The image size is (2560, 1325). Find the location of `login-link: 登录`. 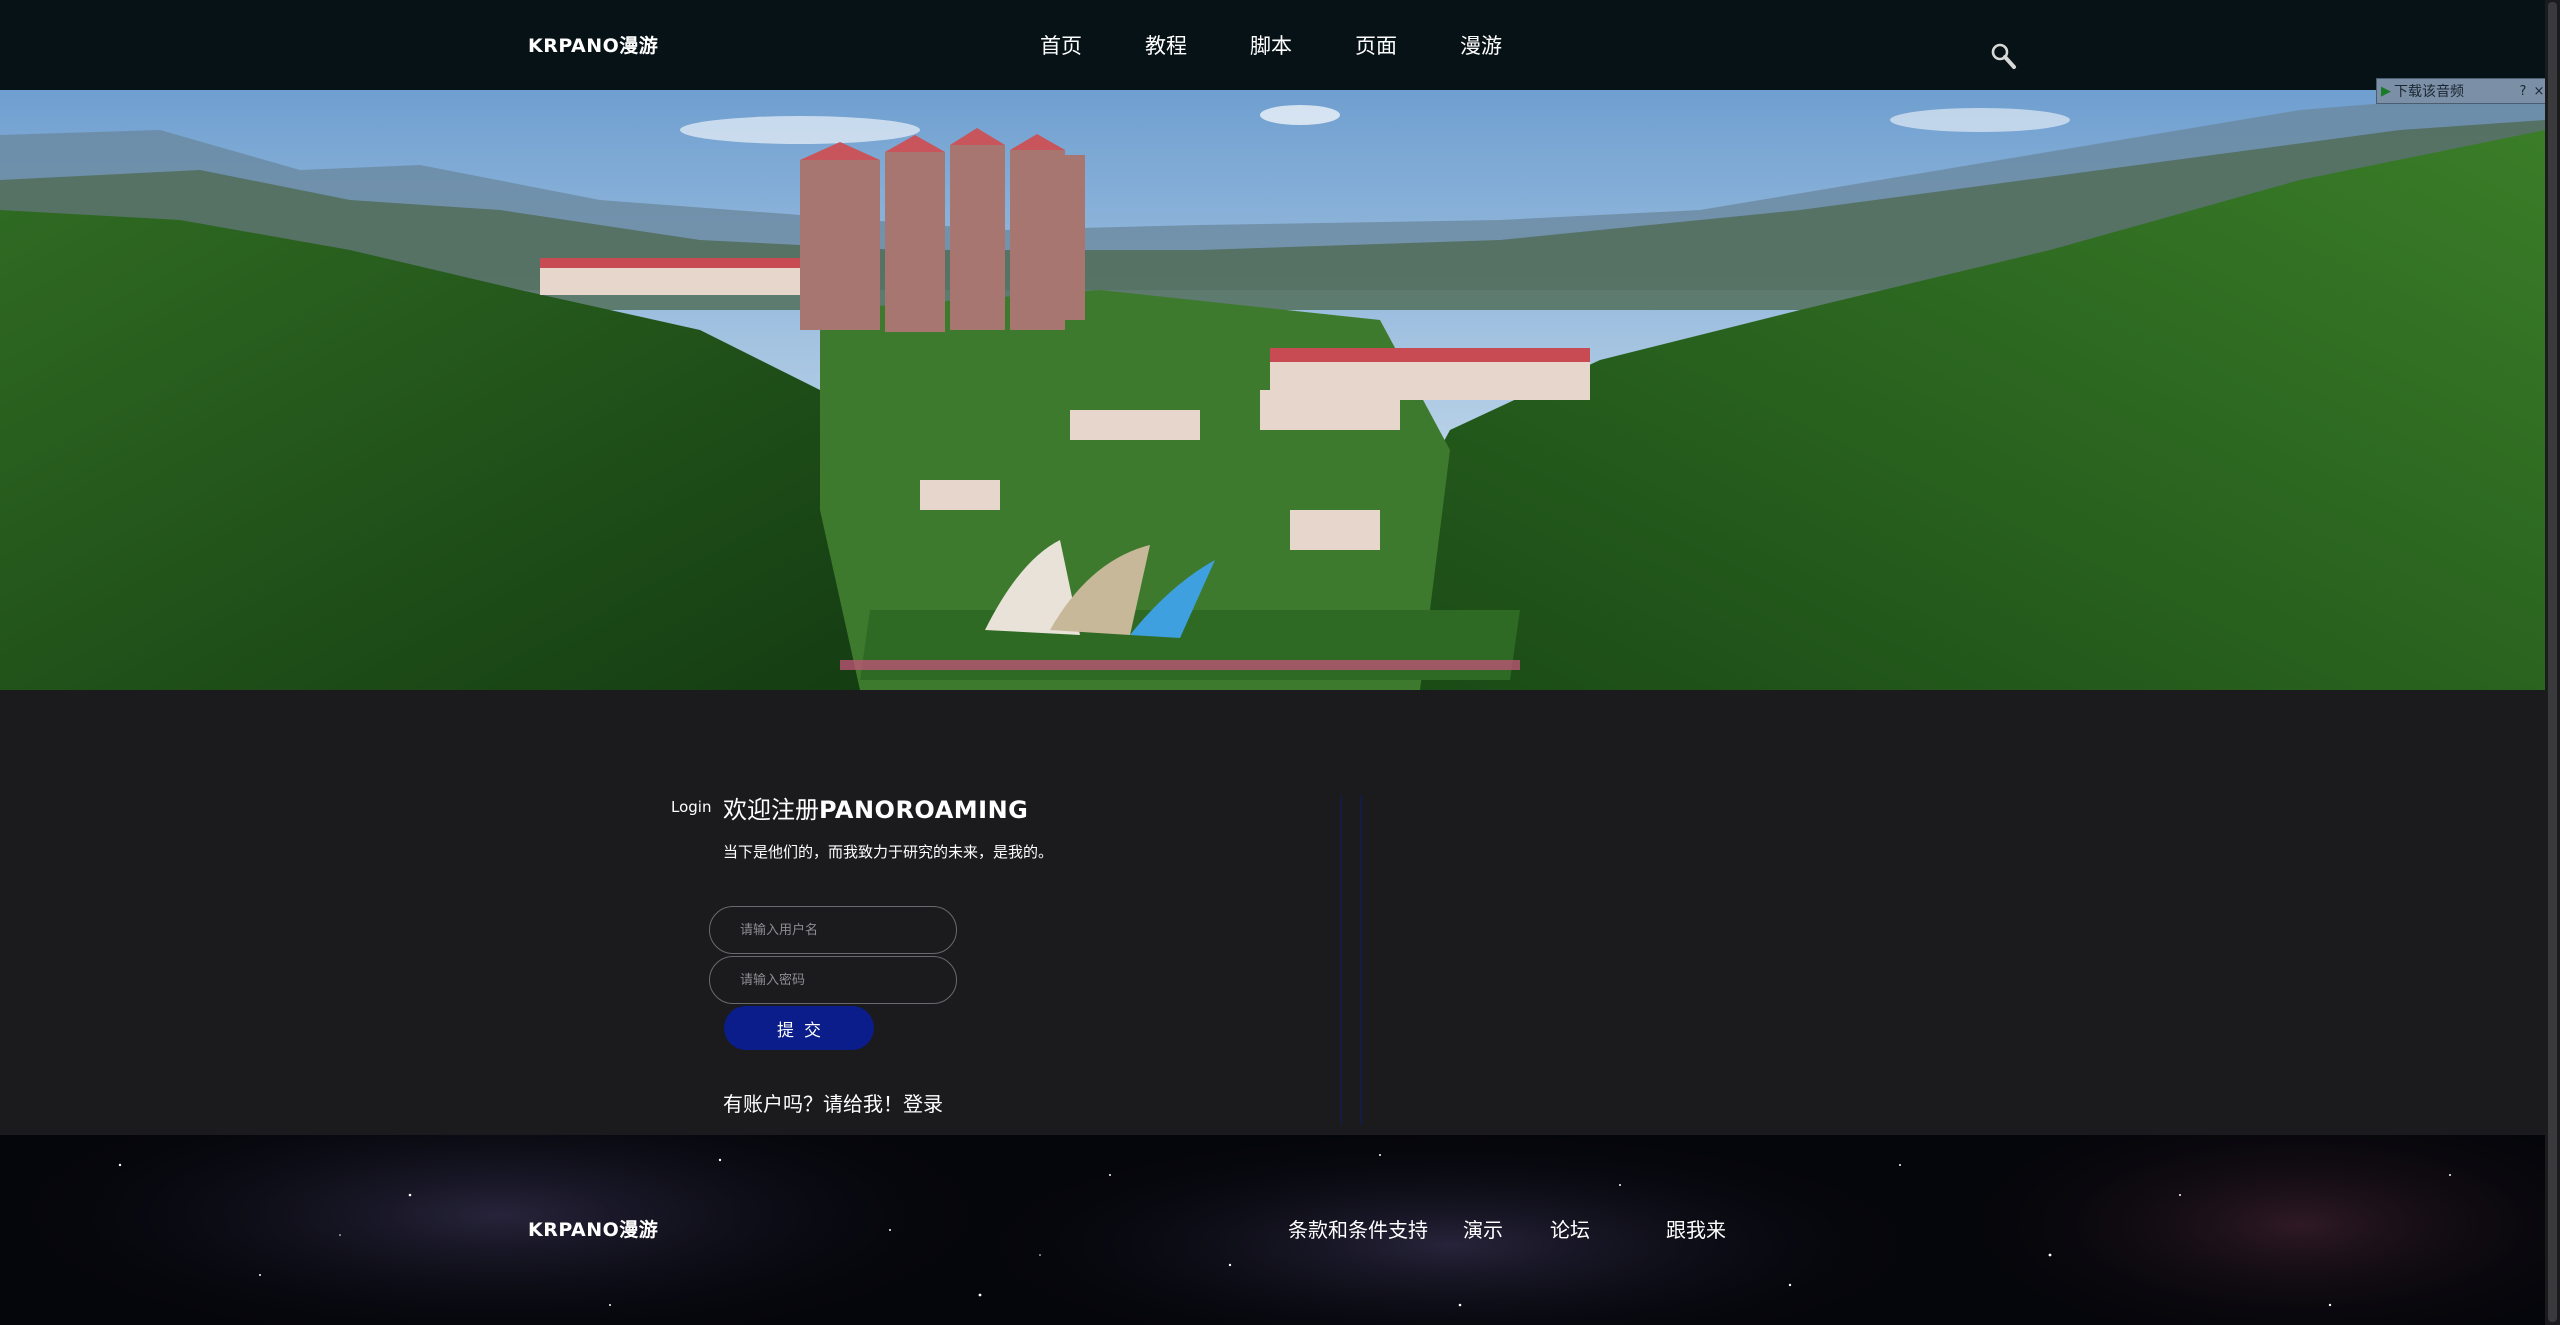

login-link: 登录 is located at coordinates (923, 1104).